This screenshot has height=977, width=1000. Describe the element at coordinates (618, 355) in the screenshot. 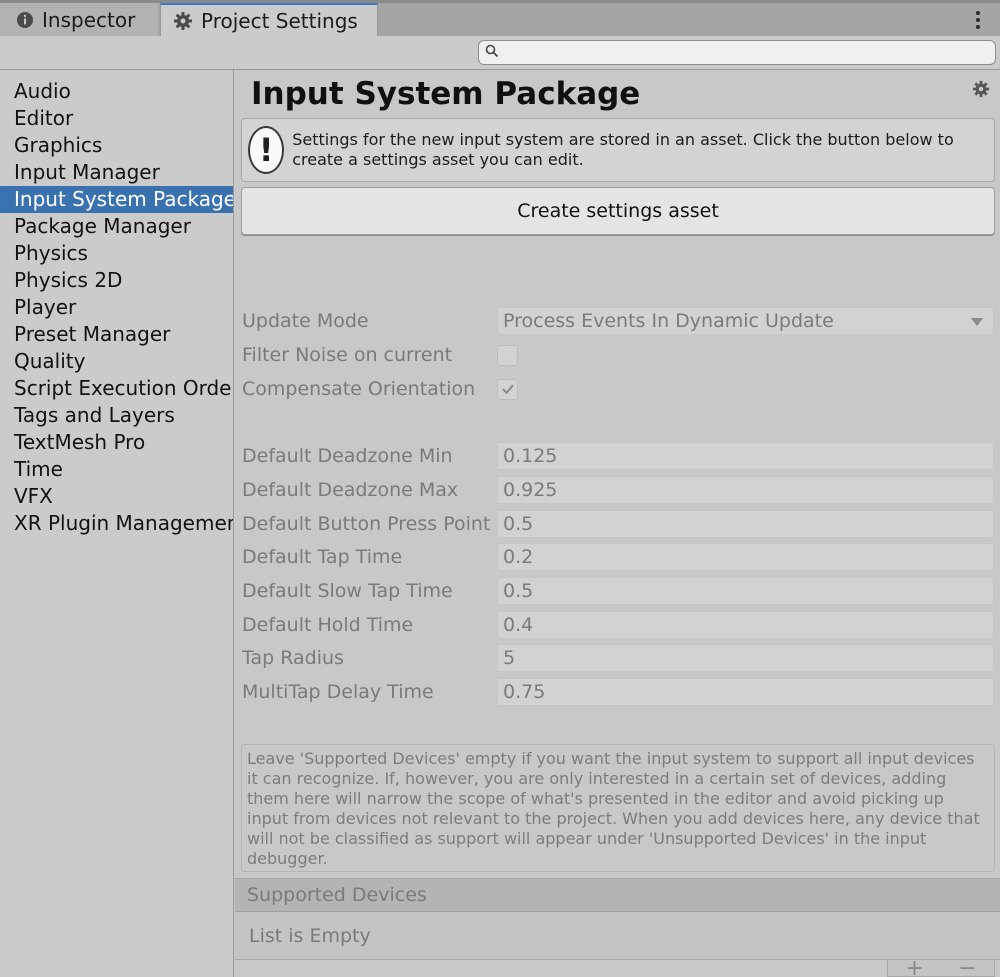

I see `filter-noise-row: Filter Noise on current` at that location.